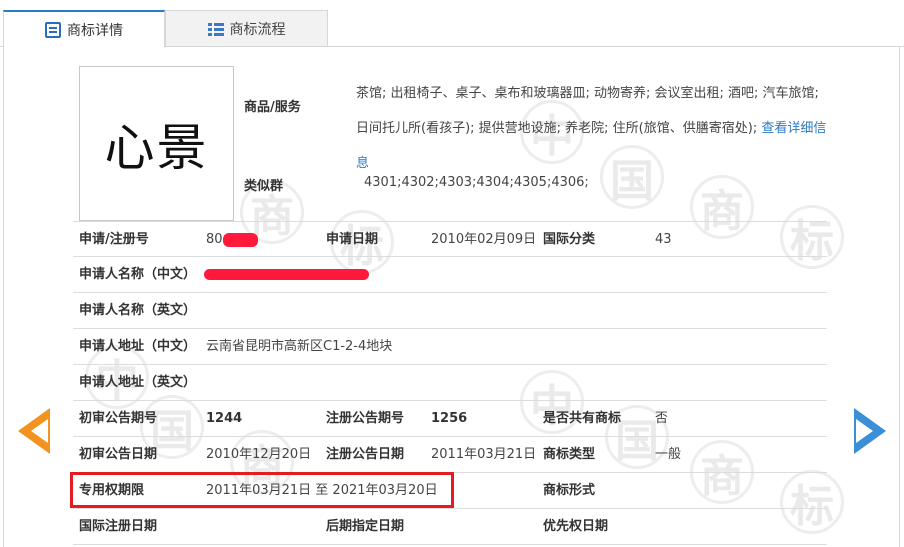  What do you see at coordinates (114, 239) in the screenshot?
I see `reg-no-label: 申请/注册号` at bounding box center [114, 239].